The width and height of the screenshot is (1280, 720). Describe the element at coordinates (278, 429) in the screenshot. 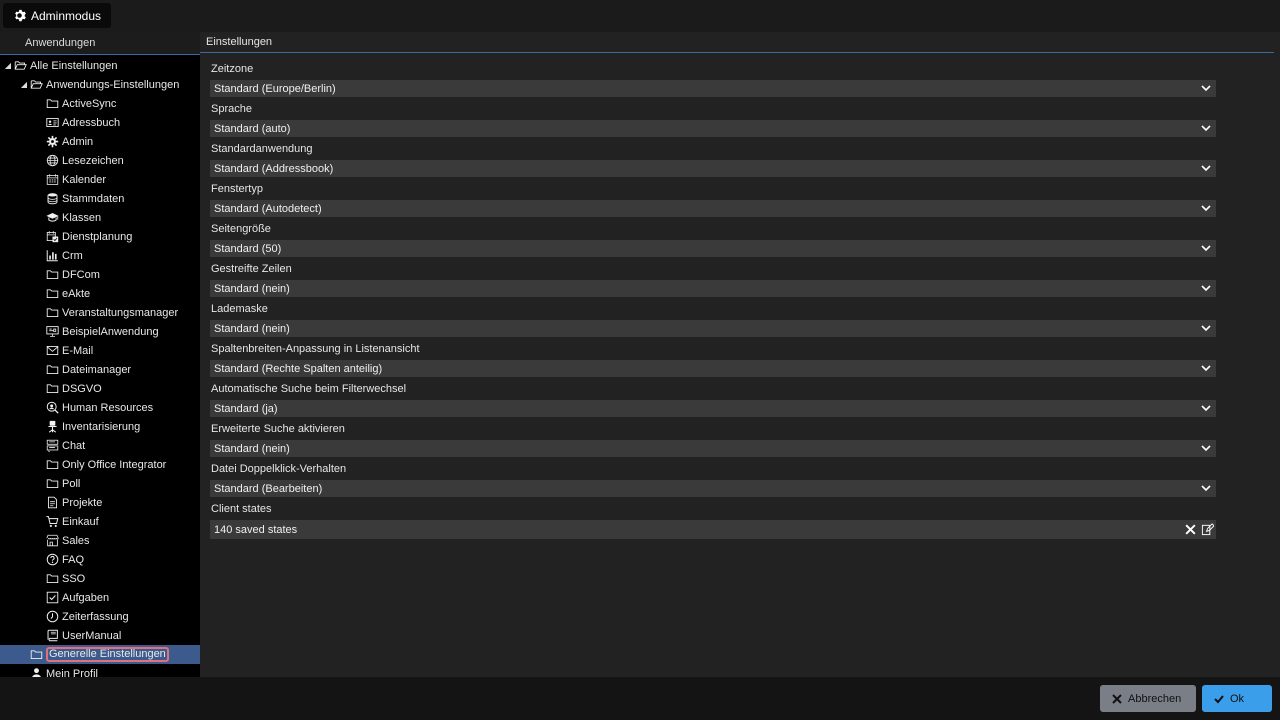

I see `setting-label: Erweiterte Suche aktivieren` at that location.